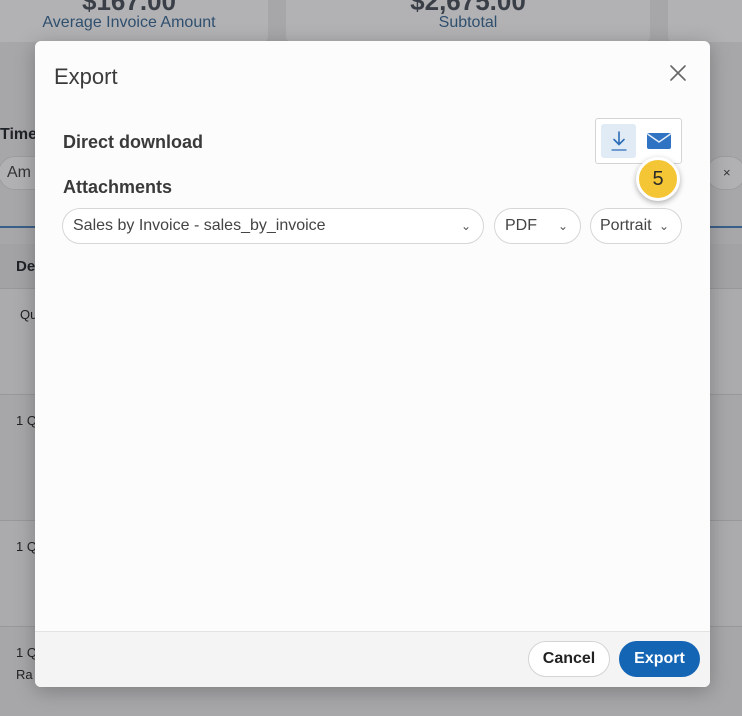 Image resolution: width=742 pixels, height=716 pixels. I want to click on dialog-title: Export, so click(86, 76).